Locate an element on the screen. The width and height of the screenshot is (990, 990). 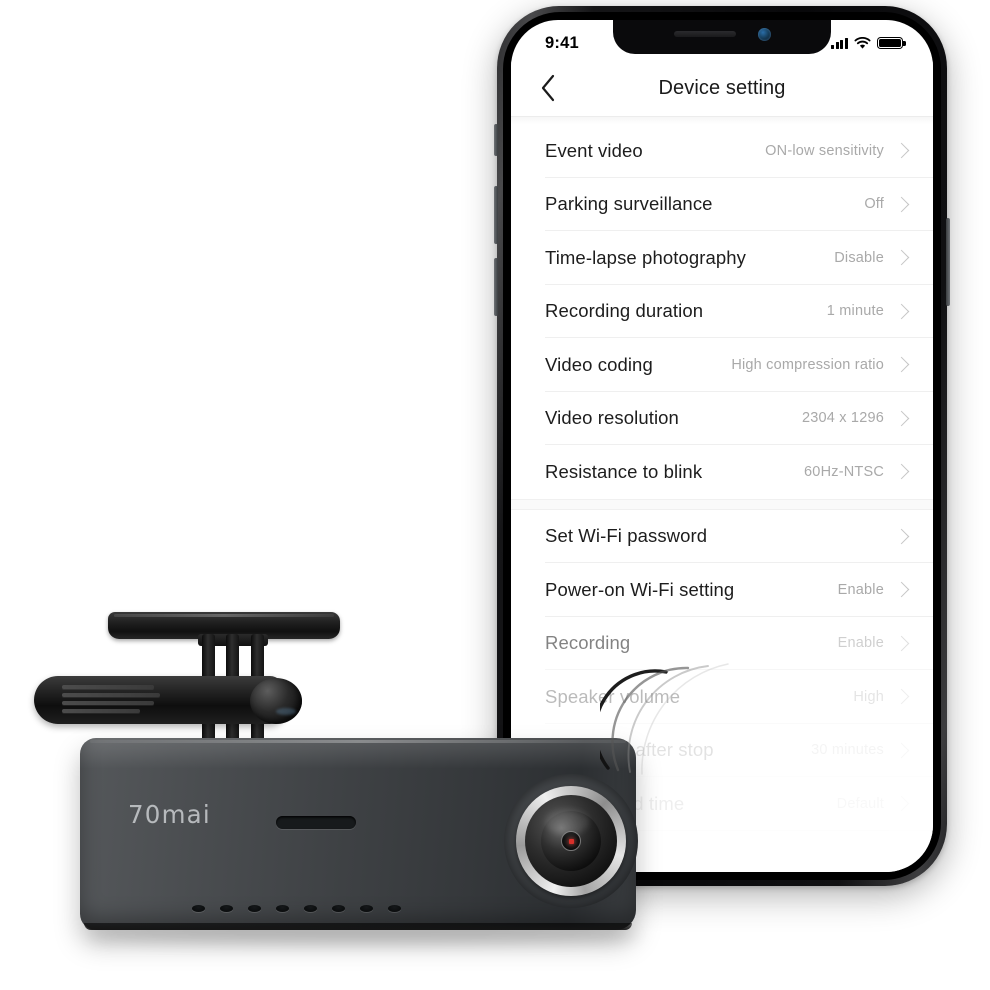
list-item-value: Disable is located at coordinates (859, 257).